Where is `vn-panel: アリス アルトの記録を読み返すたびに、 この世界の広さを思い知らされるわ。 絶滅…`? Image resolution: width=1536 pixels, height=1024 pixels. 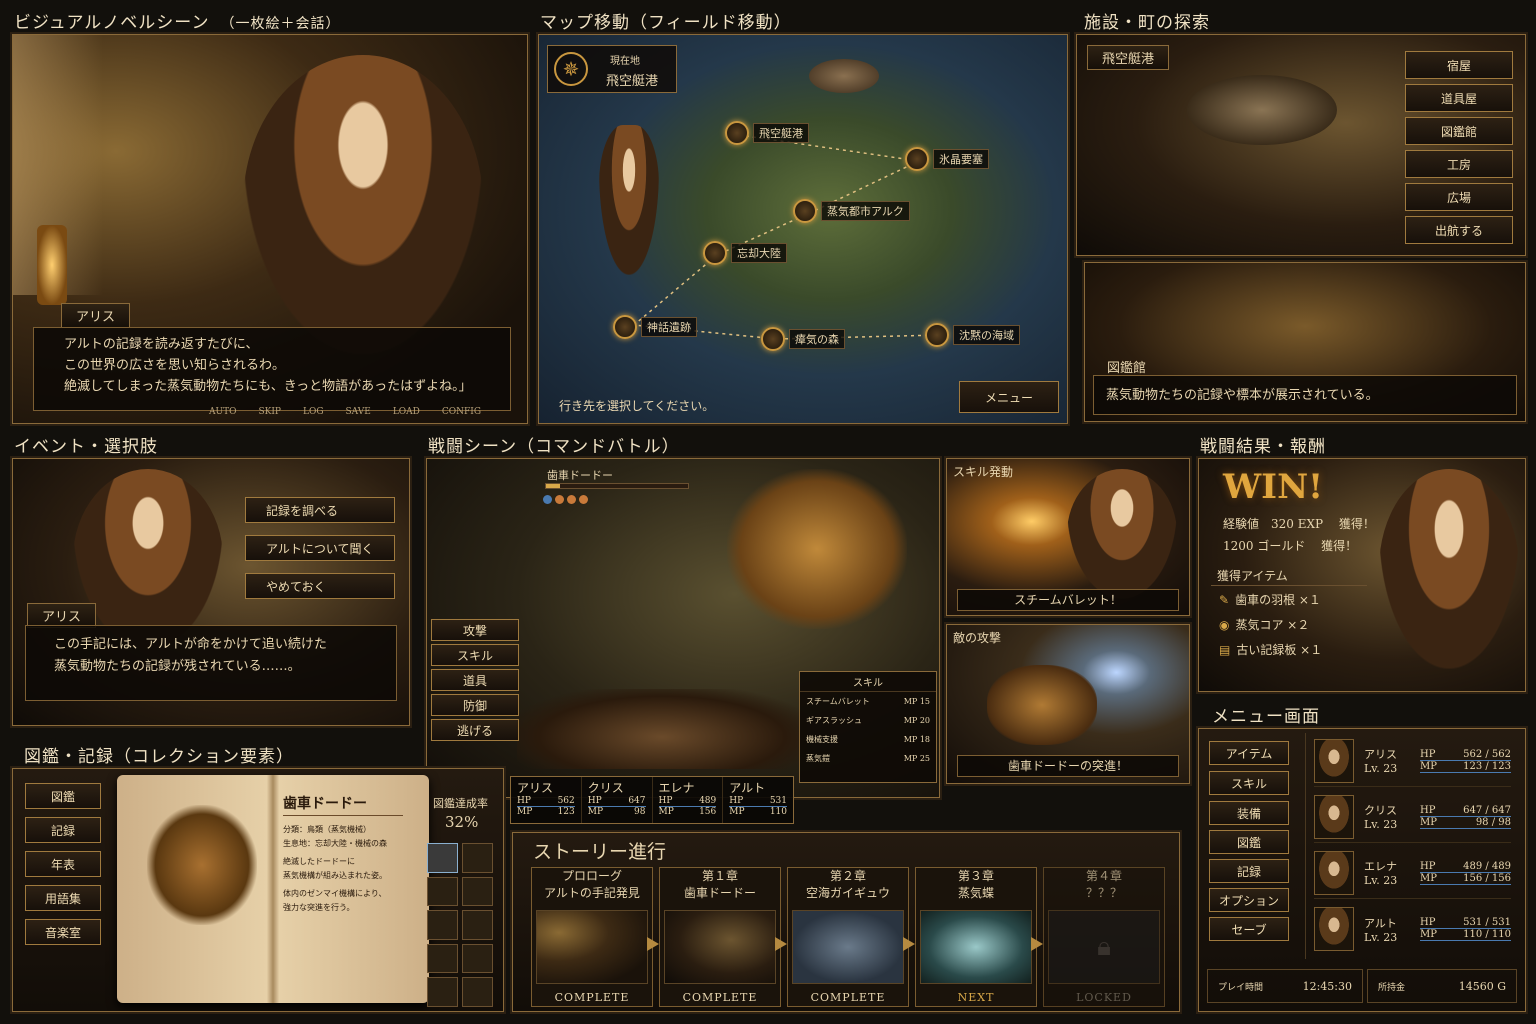
vn-panel: アリス アルトの記録を読み返すたびに、 この世界の広さを思い知らされるわ。 絶滅… is located at coordinates (270, 229).